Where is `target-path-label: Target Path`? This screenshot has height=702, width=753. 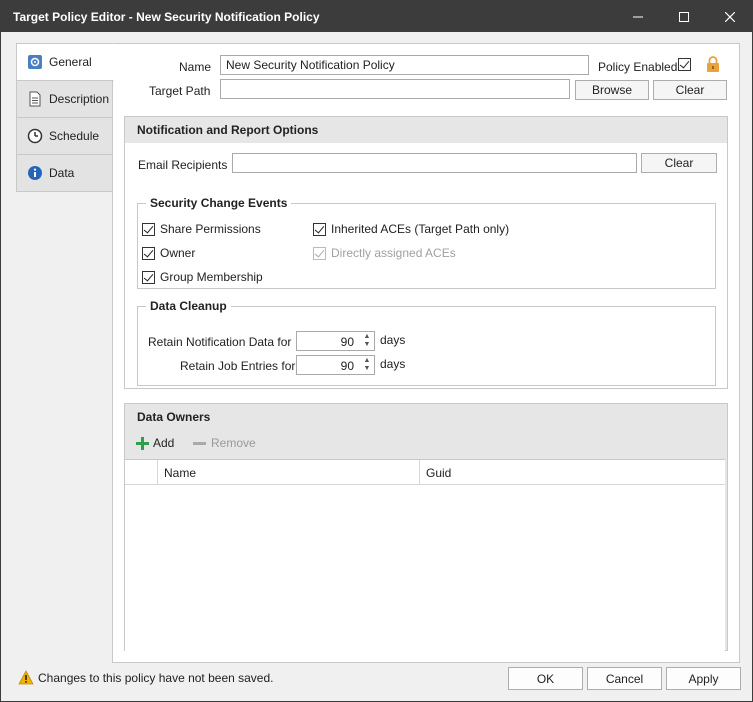 target-path-label: Target Path is located at coordinates (180, 91).